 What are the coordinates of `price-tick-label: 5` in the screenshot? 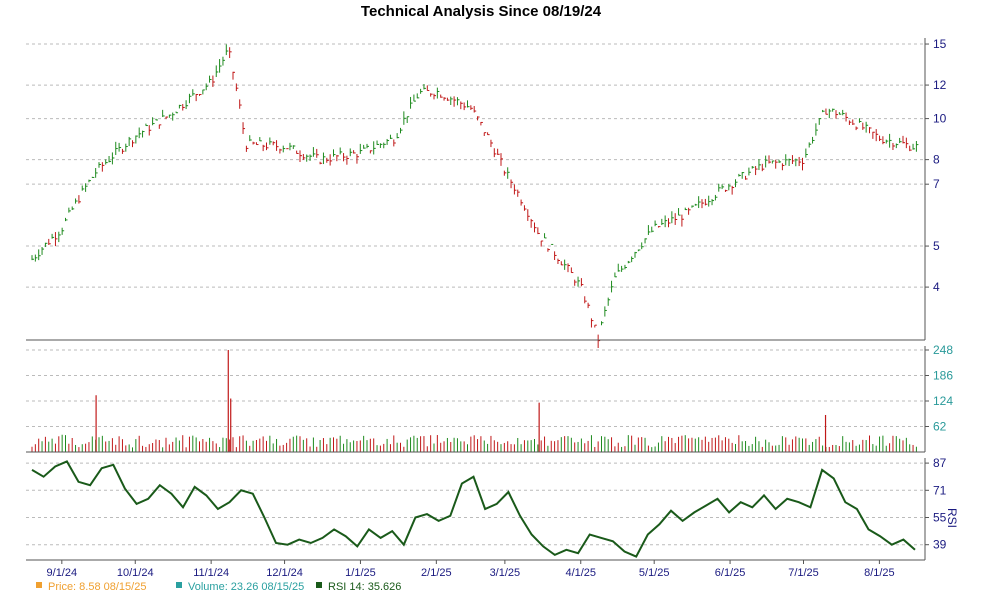 It's located at (936, 246).